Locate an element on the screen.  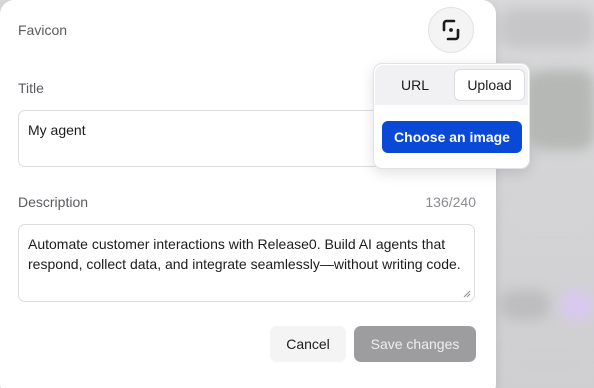
tab-url: URL is located at coordinates (415, 85).